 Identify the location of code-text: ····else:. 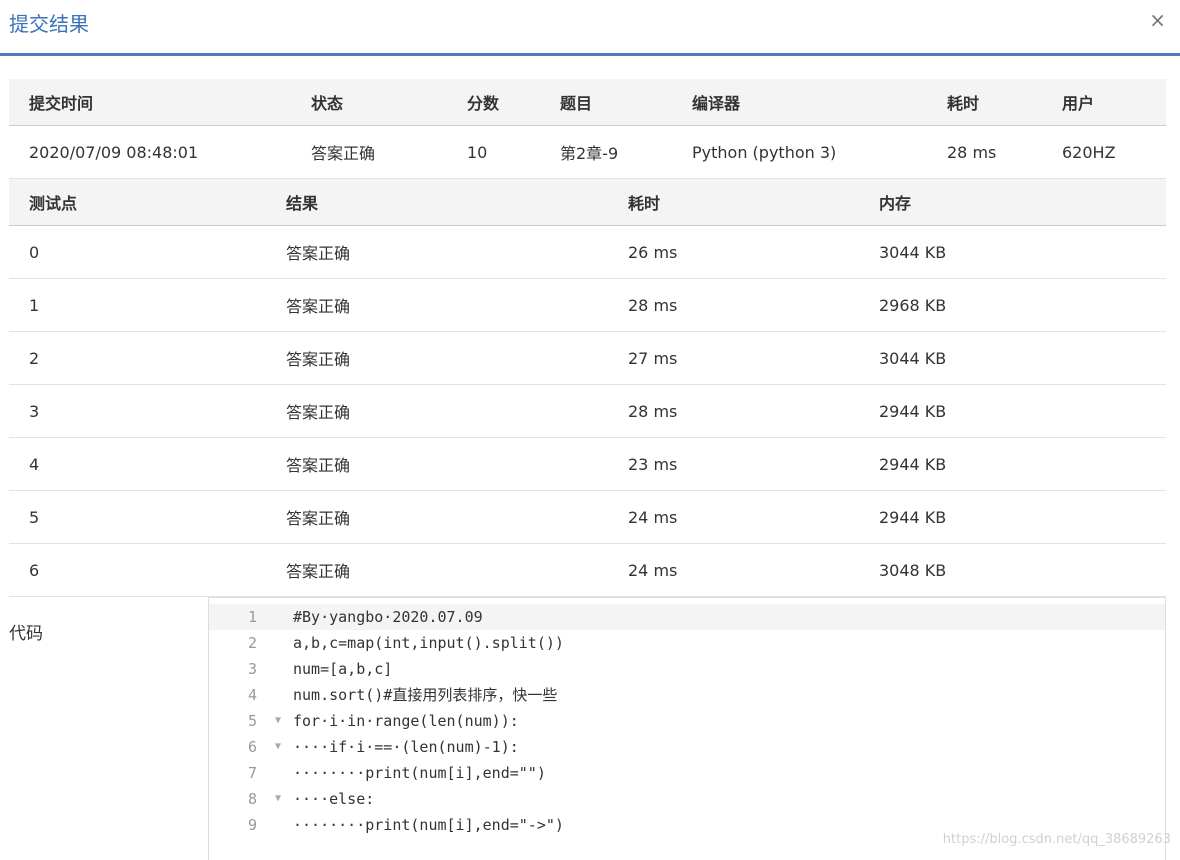
(334, 799).